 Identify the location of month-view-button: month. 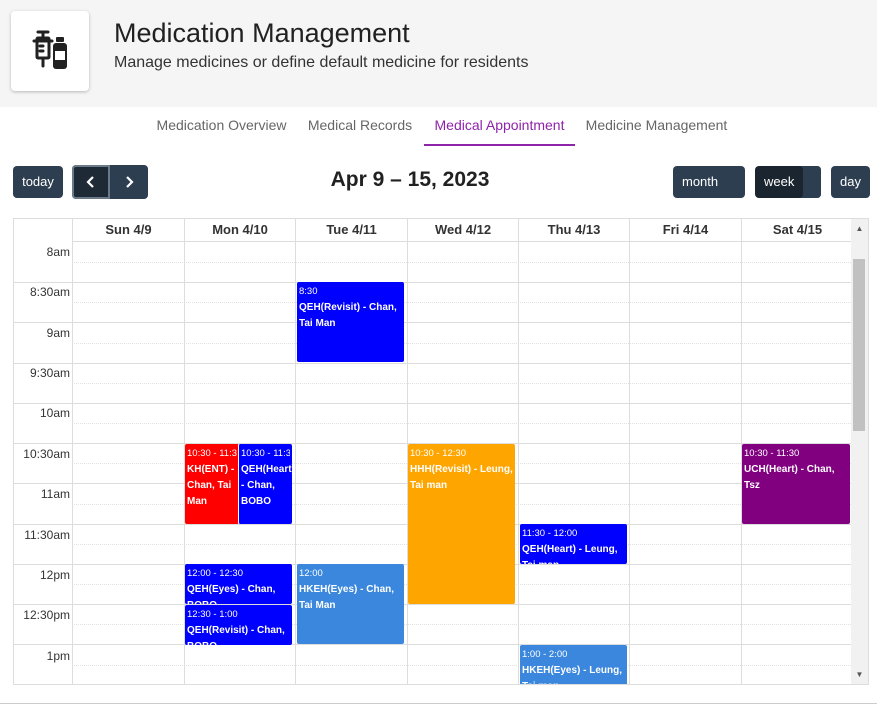
(709, 182).